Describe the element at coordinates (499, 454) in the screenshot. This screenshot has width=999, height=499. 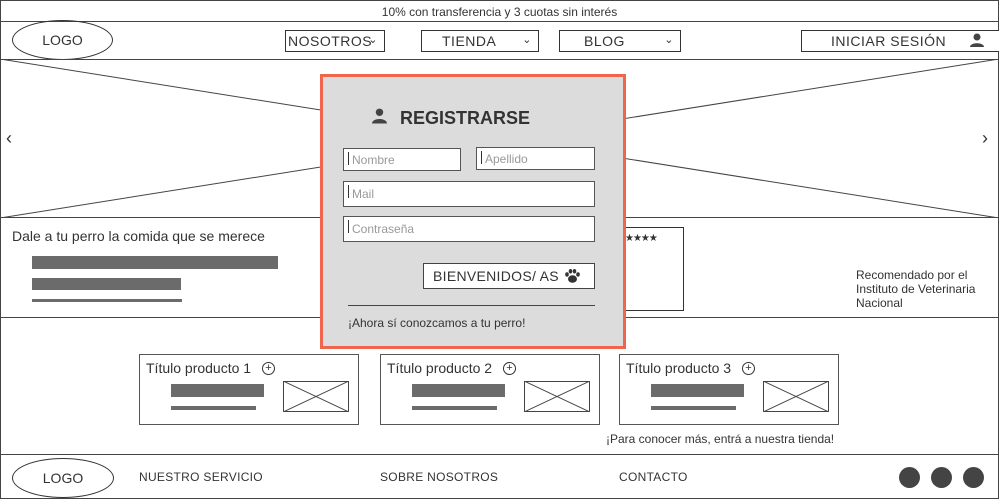
I see `footer-divider` at that location.